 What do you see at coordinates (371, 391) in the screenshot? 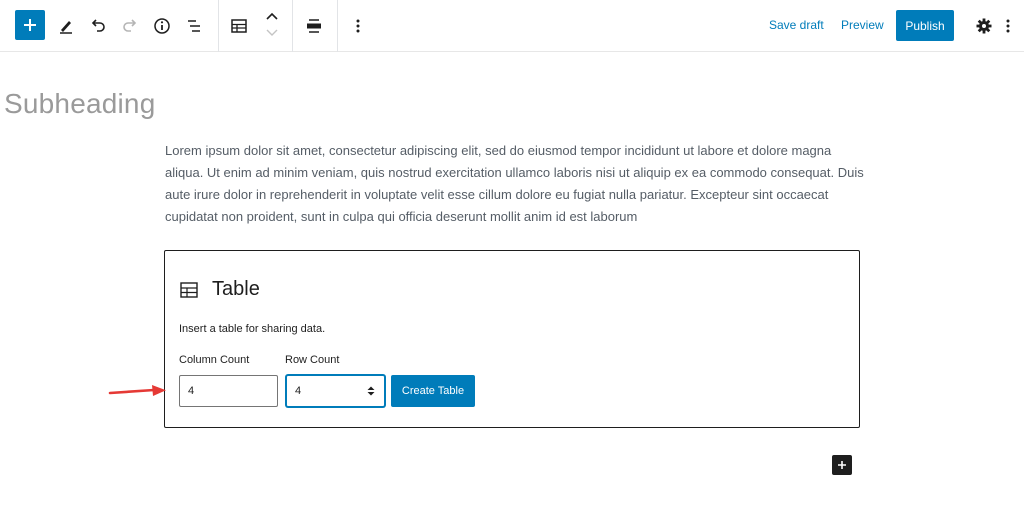
I see `spinner-icon` at bounding box center [371, 391].